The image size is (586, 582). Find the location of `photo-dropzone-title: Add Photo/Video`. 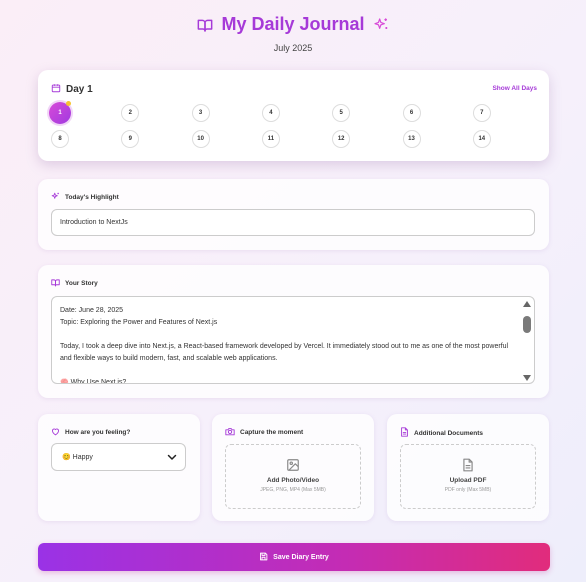

photo-dropzone-title: Add Photo/Video is located at coordinates (293, 480).